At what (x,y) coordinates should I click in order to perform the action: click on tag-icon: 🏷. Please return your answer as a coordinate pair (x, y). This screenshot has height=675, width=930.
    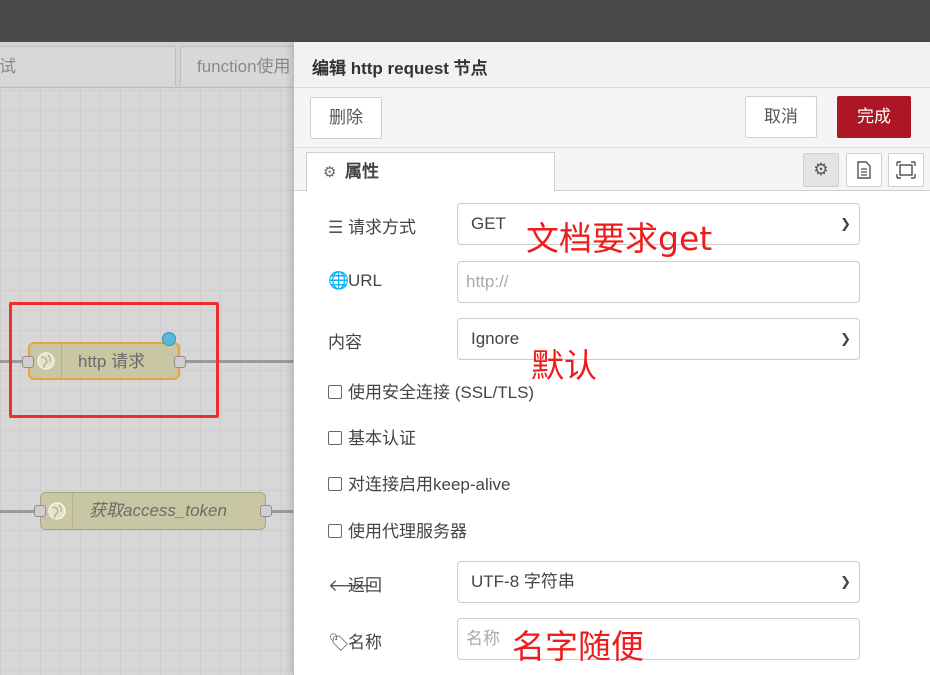
    Looking at the image, I should click on (339, 642).